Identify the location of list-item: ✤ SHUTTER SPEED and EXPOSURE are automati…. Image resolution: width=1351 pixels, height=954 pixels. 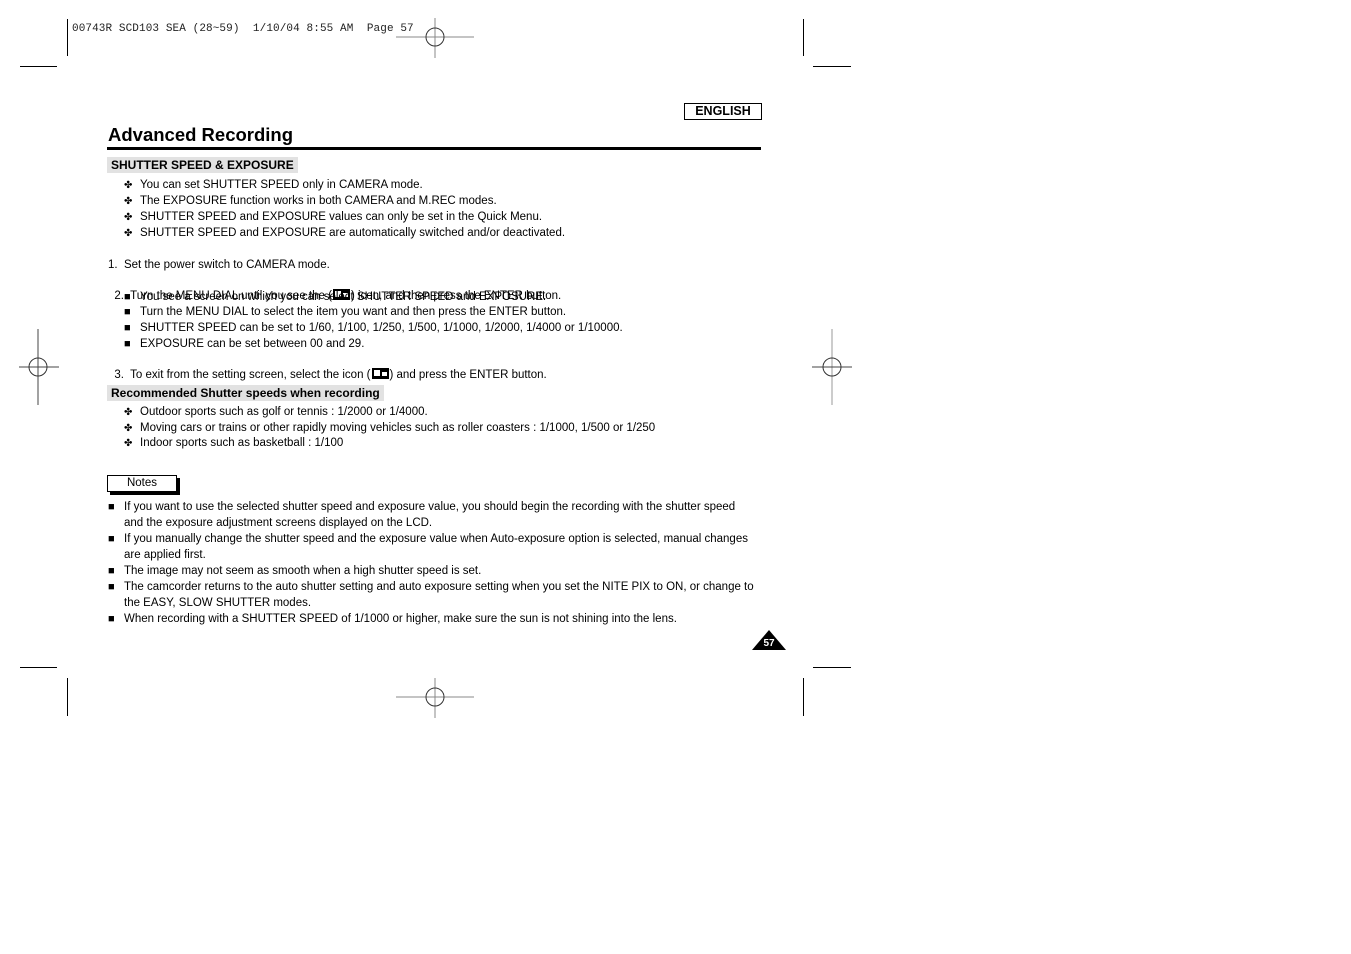
(344, 233).